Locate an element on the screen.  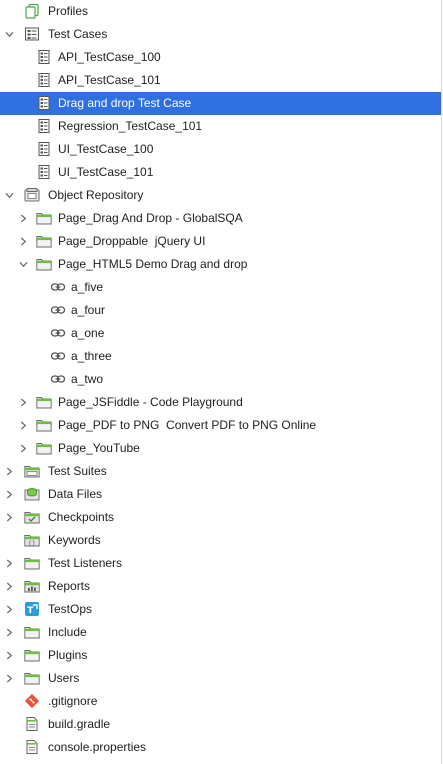
tree-item-label: Test Listeners is located at coordinates (85, 563).